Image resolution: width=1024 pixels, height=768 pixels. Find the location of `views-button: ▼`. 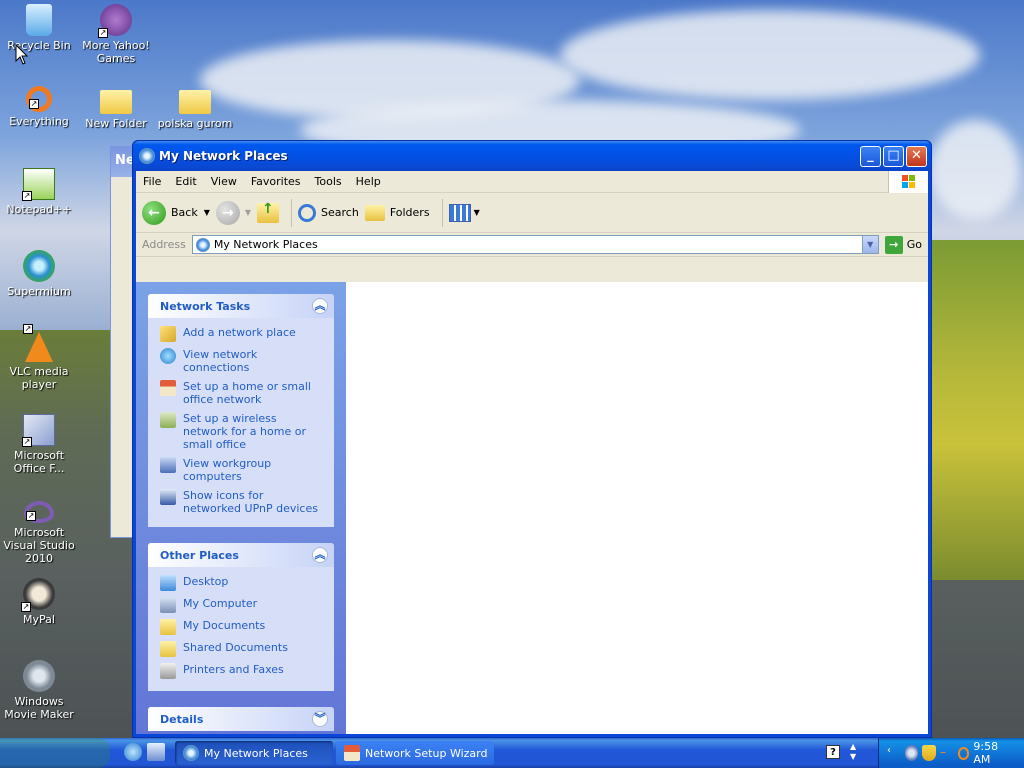

views-button: ▼ is located at coordinates (464, 212).